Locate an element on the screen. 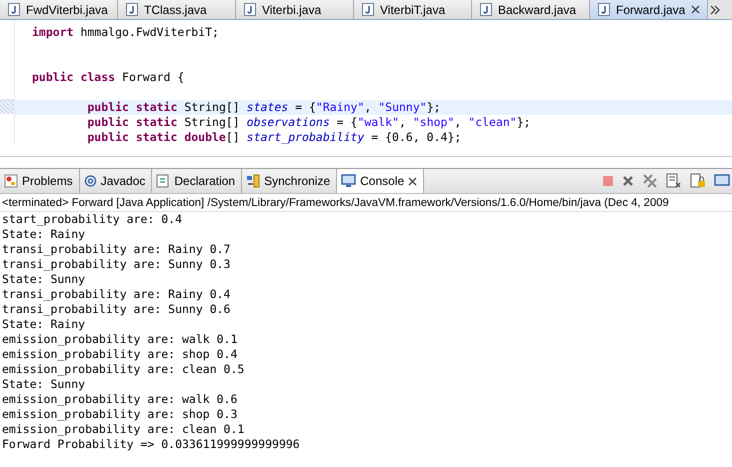  console-output-line: emission_probability are: walk 0.6 is located at coordinates (120, 399).